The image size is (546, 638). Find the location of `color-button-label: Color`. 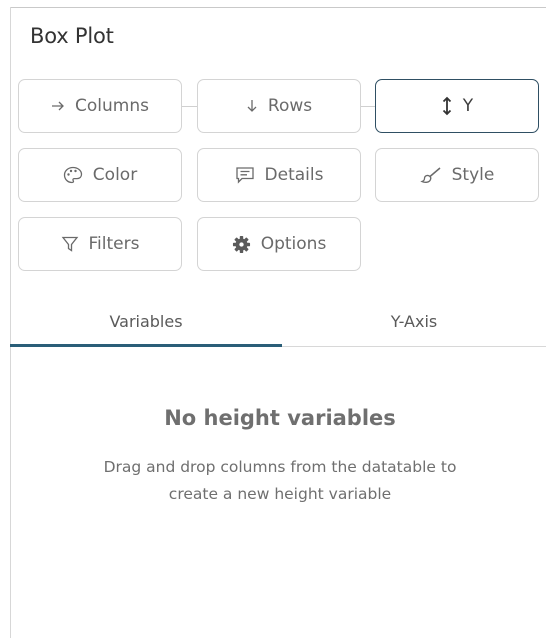

color-button-label: Color is located at coordinates (115, 175).